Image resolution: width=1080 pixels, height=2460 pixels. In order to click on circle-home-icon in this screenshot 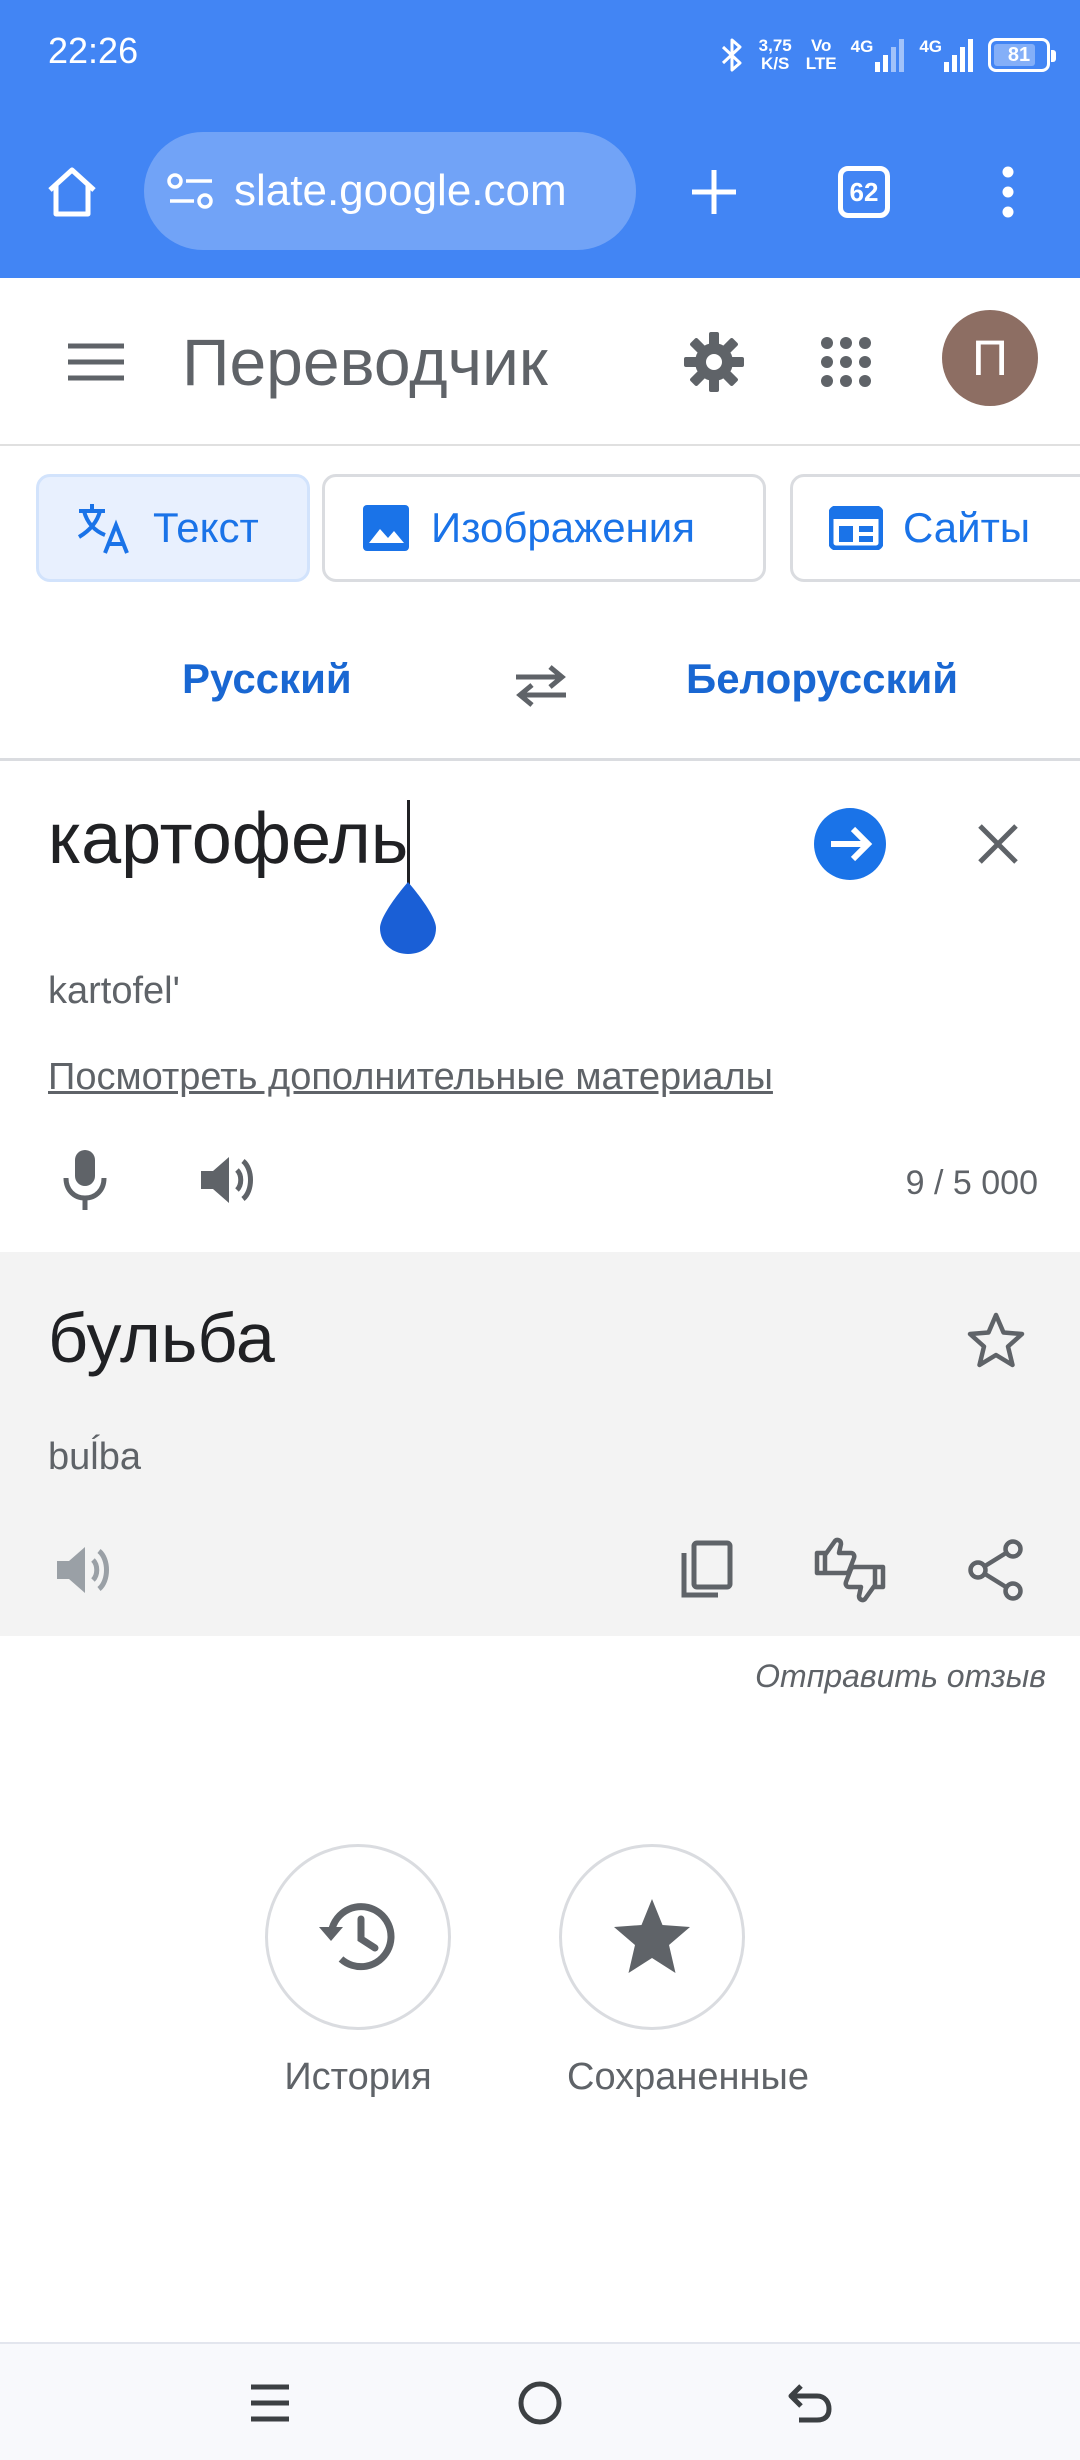, I will do `click(540, 2403)`.